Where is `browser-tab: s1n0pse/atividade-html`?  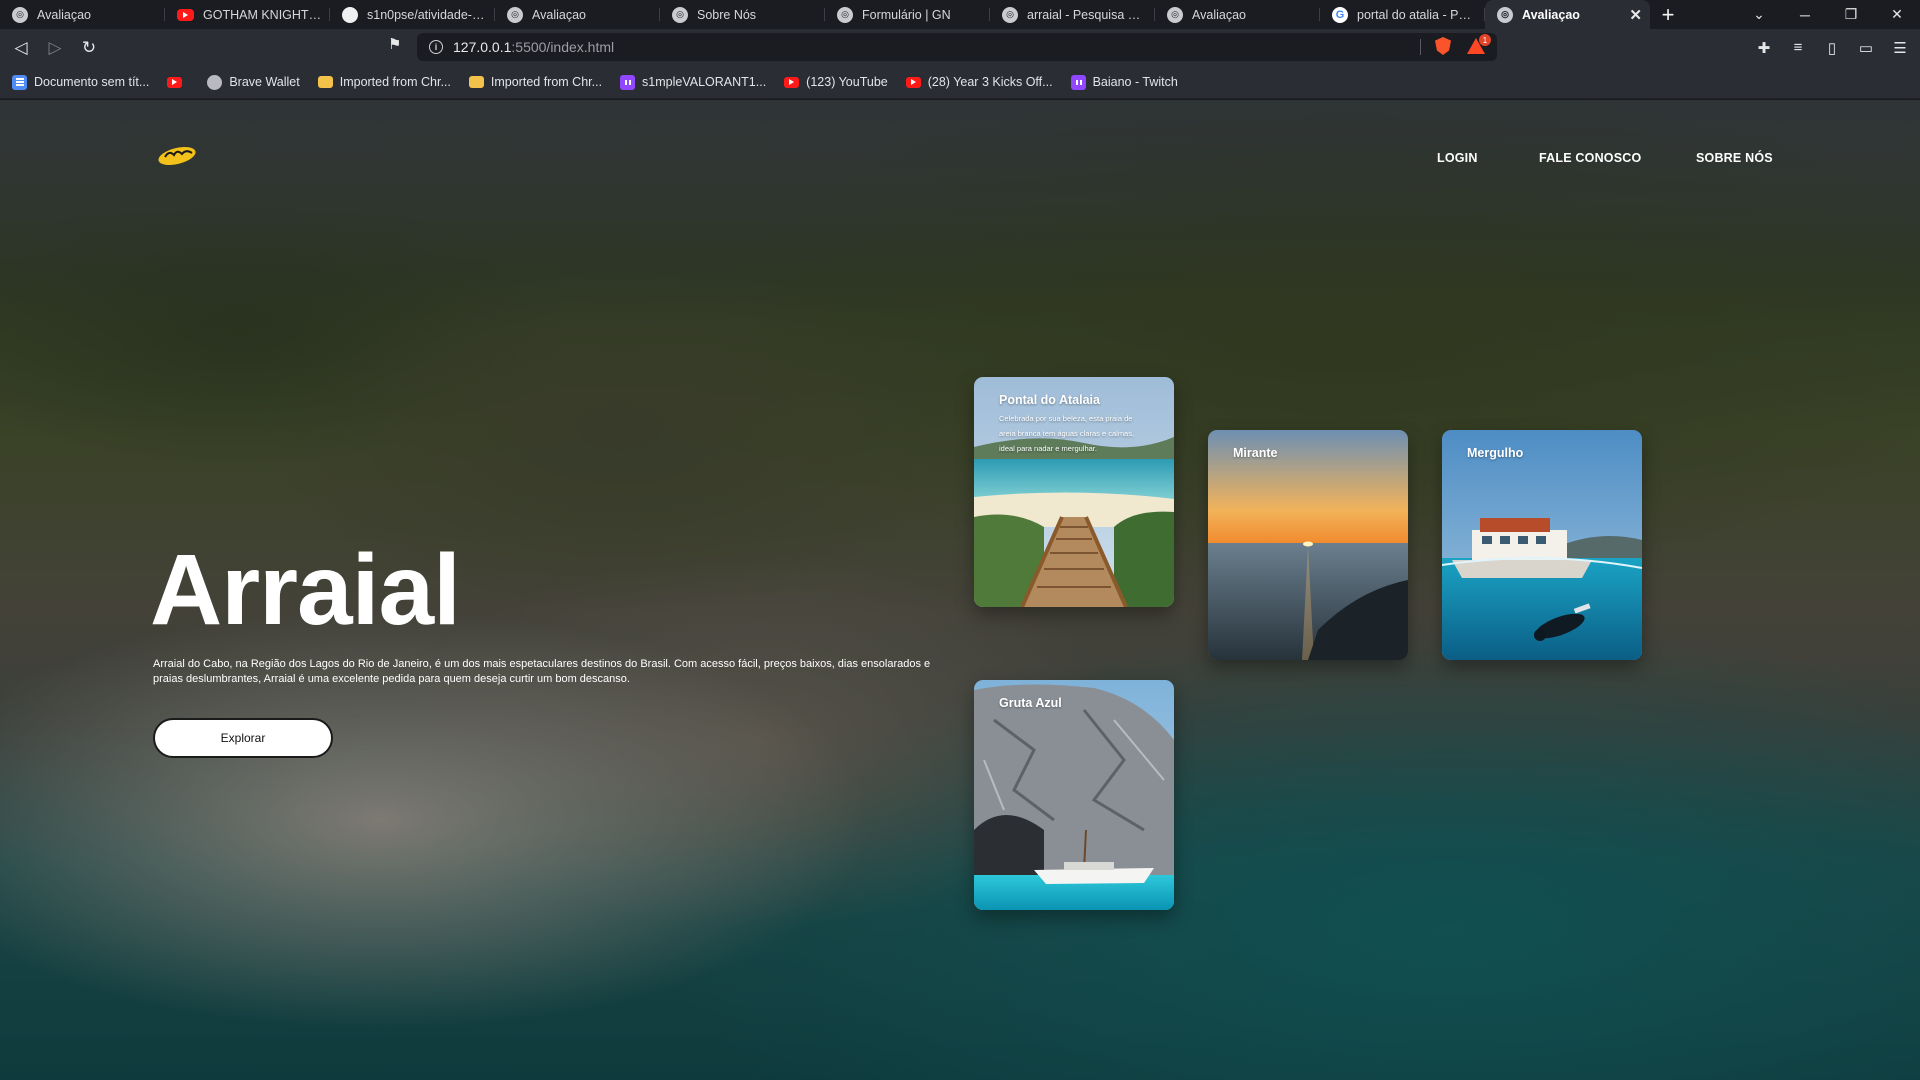 browser-tab: s1n0pse/atividade-html is located at coordinates (412, 14).